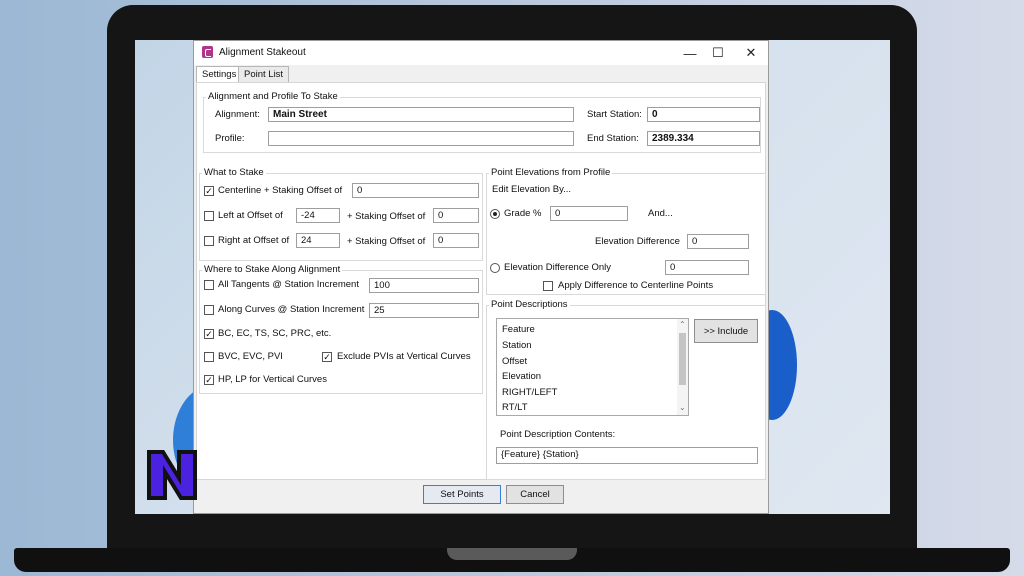 The width and height of the screenshot is (1024, 576). I want to click on logo-letter-n, so click(172, 475).